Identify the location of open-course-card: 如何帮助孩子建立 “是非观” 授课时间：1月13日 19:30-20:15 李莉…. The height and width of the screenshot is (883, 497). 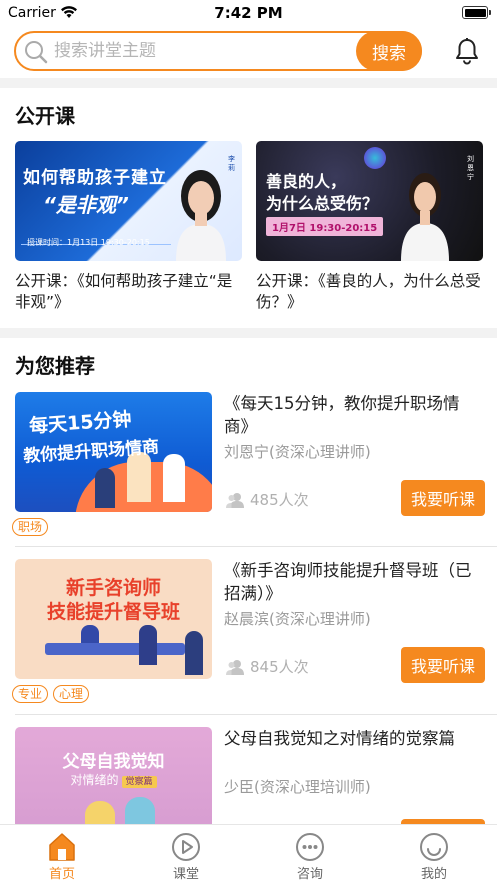
(128, 227).